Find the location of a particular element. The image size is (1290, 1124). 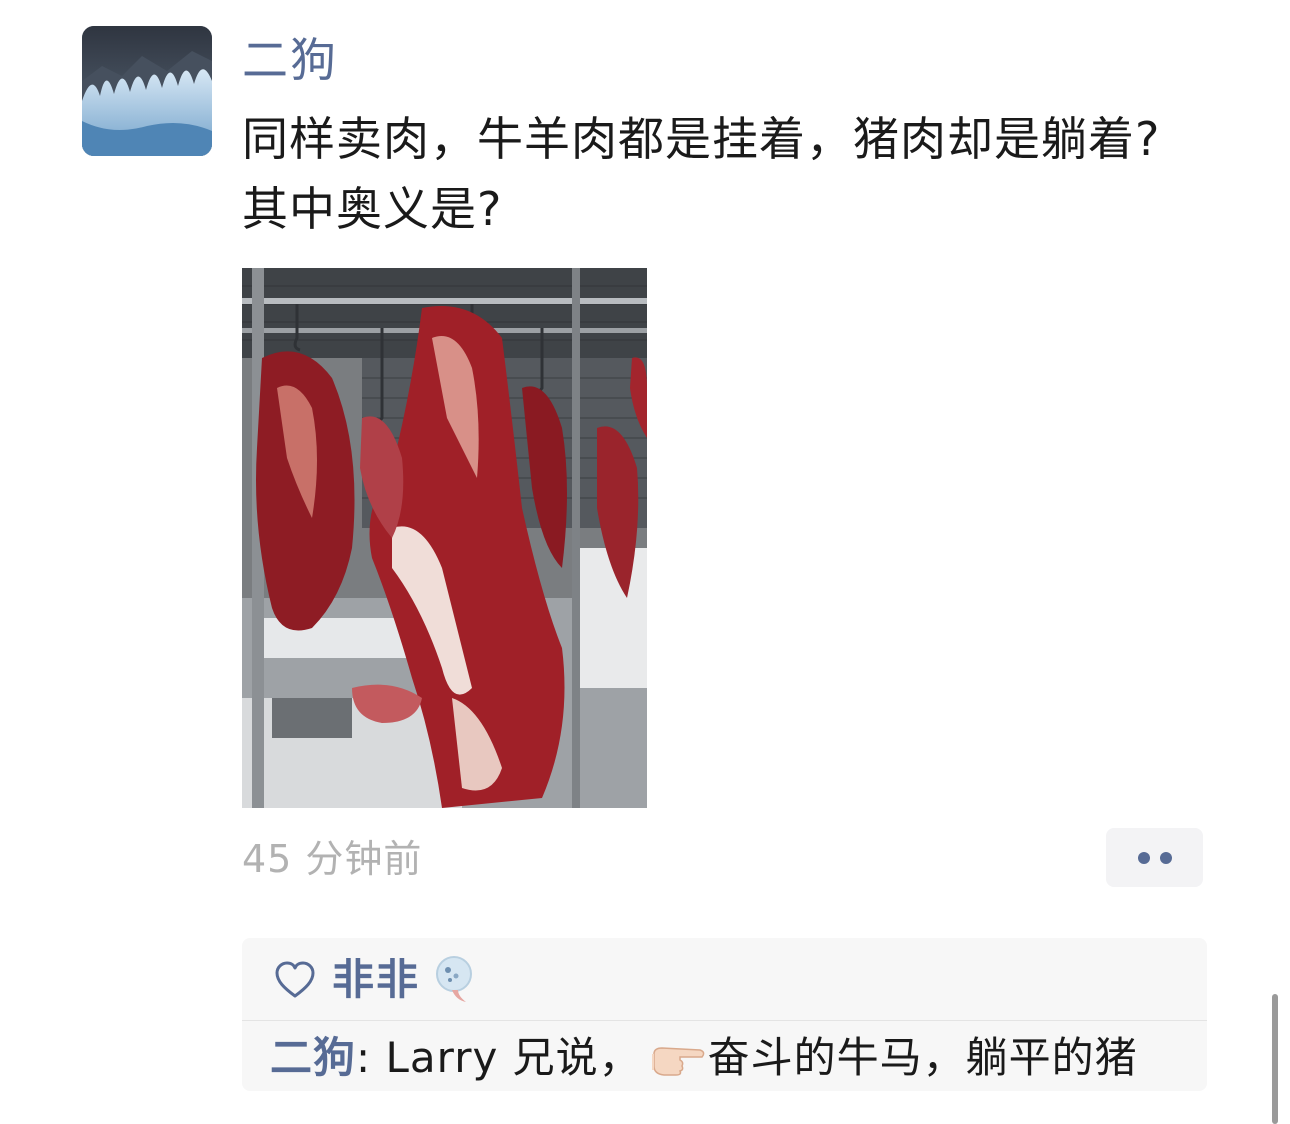

comment-item: 二狗: Larry 兄说， 奋斗的牛马，躺平的猪 is located at coordinates (704, 1058).